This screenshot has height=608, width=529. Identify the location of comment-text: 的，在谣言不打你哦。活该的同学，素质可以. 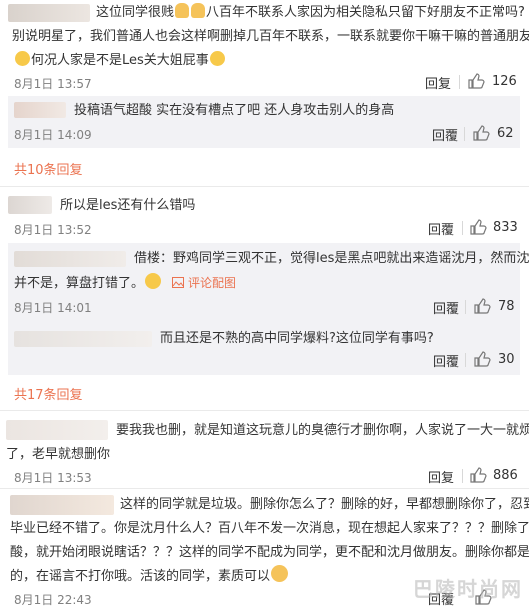
(149, 576).